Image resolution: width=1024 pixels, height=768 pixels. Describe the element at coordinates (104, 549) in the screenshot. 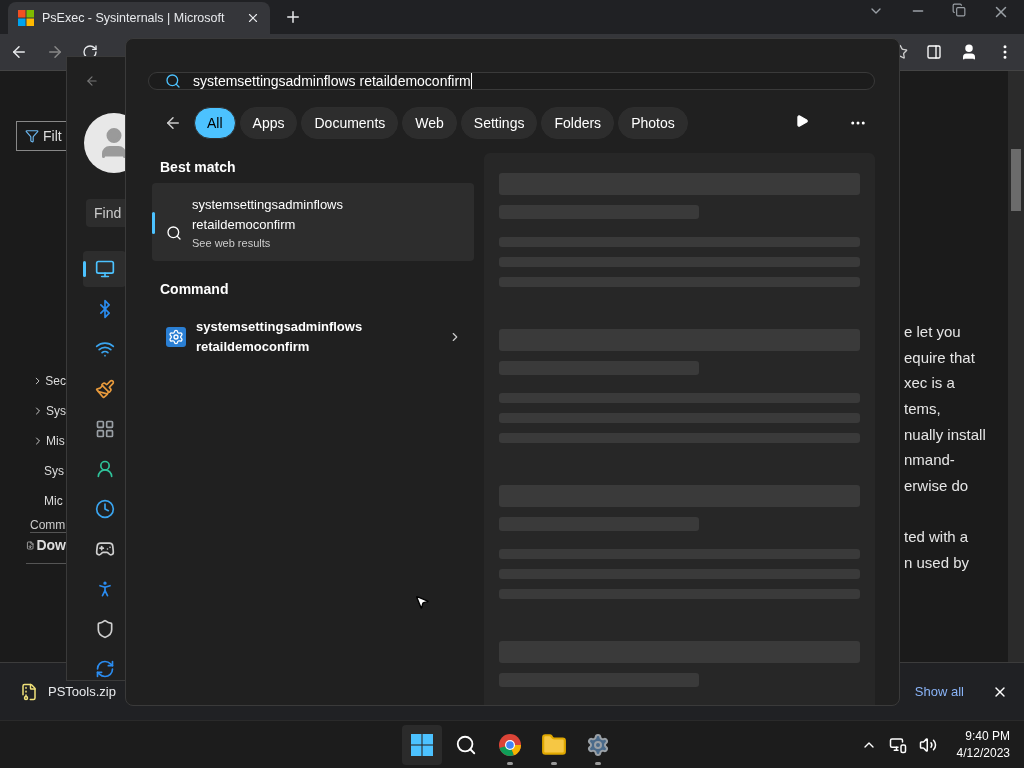

I see `gamepad-icon` at that location.